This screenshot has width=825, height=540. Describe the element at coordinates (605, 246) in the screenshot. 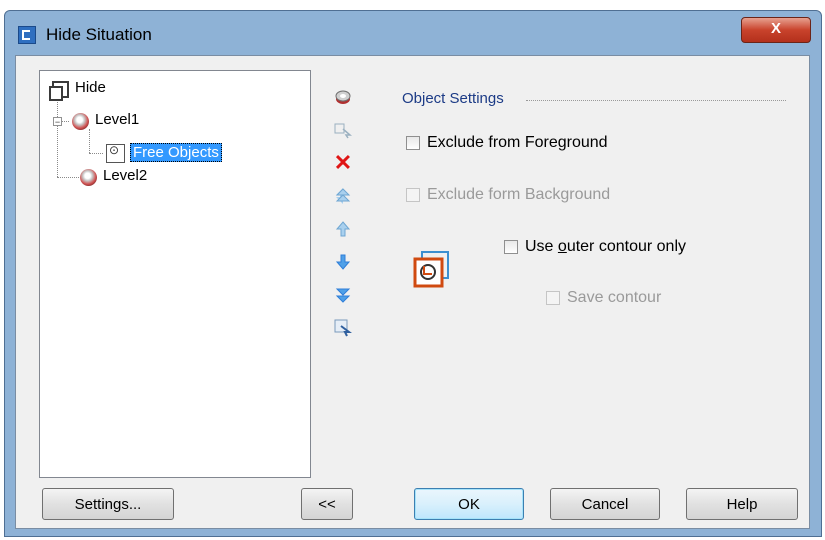

I see `checkbox-label: Use outer contour only` at that location.